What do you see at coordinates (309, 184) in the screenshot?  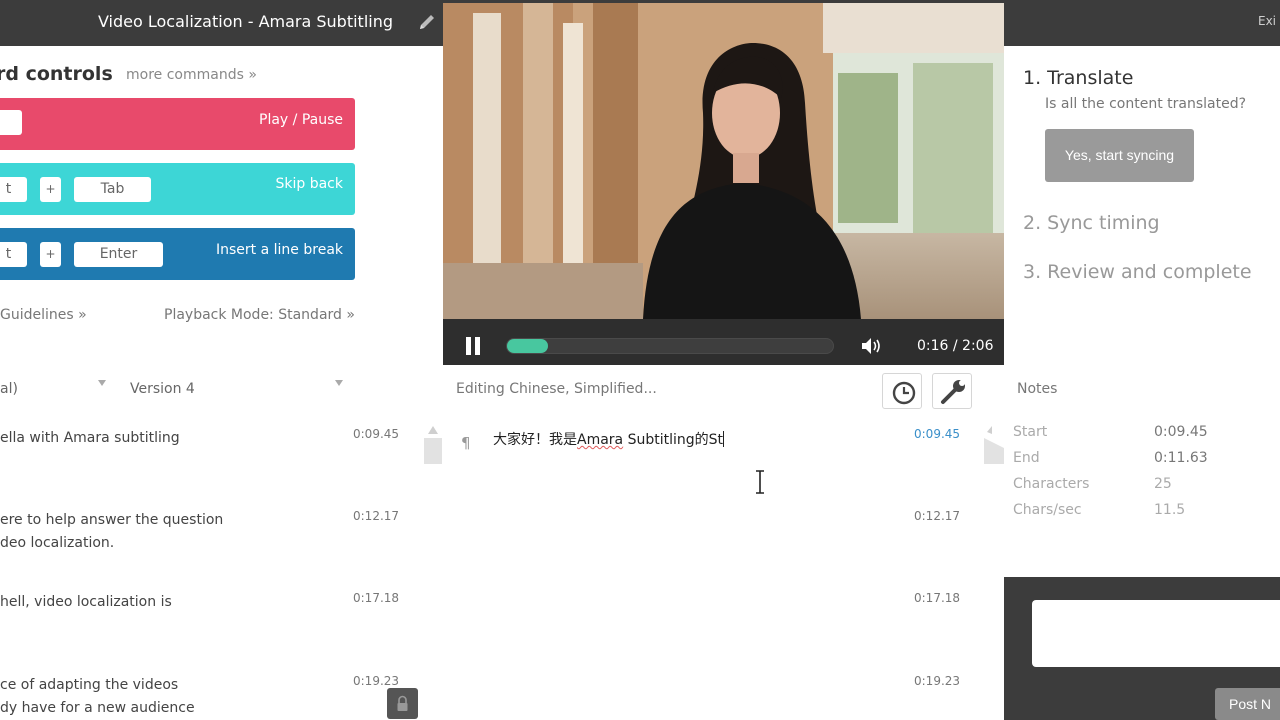 I see `shortcut-action-label: Skip back` at bounding box center [309, 184].